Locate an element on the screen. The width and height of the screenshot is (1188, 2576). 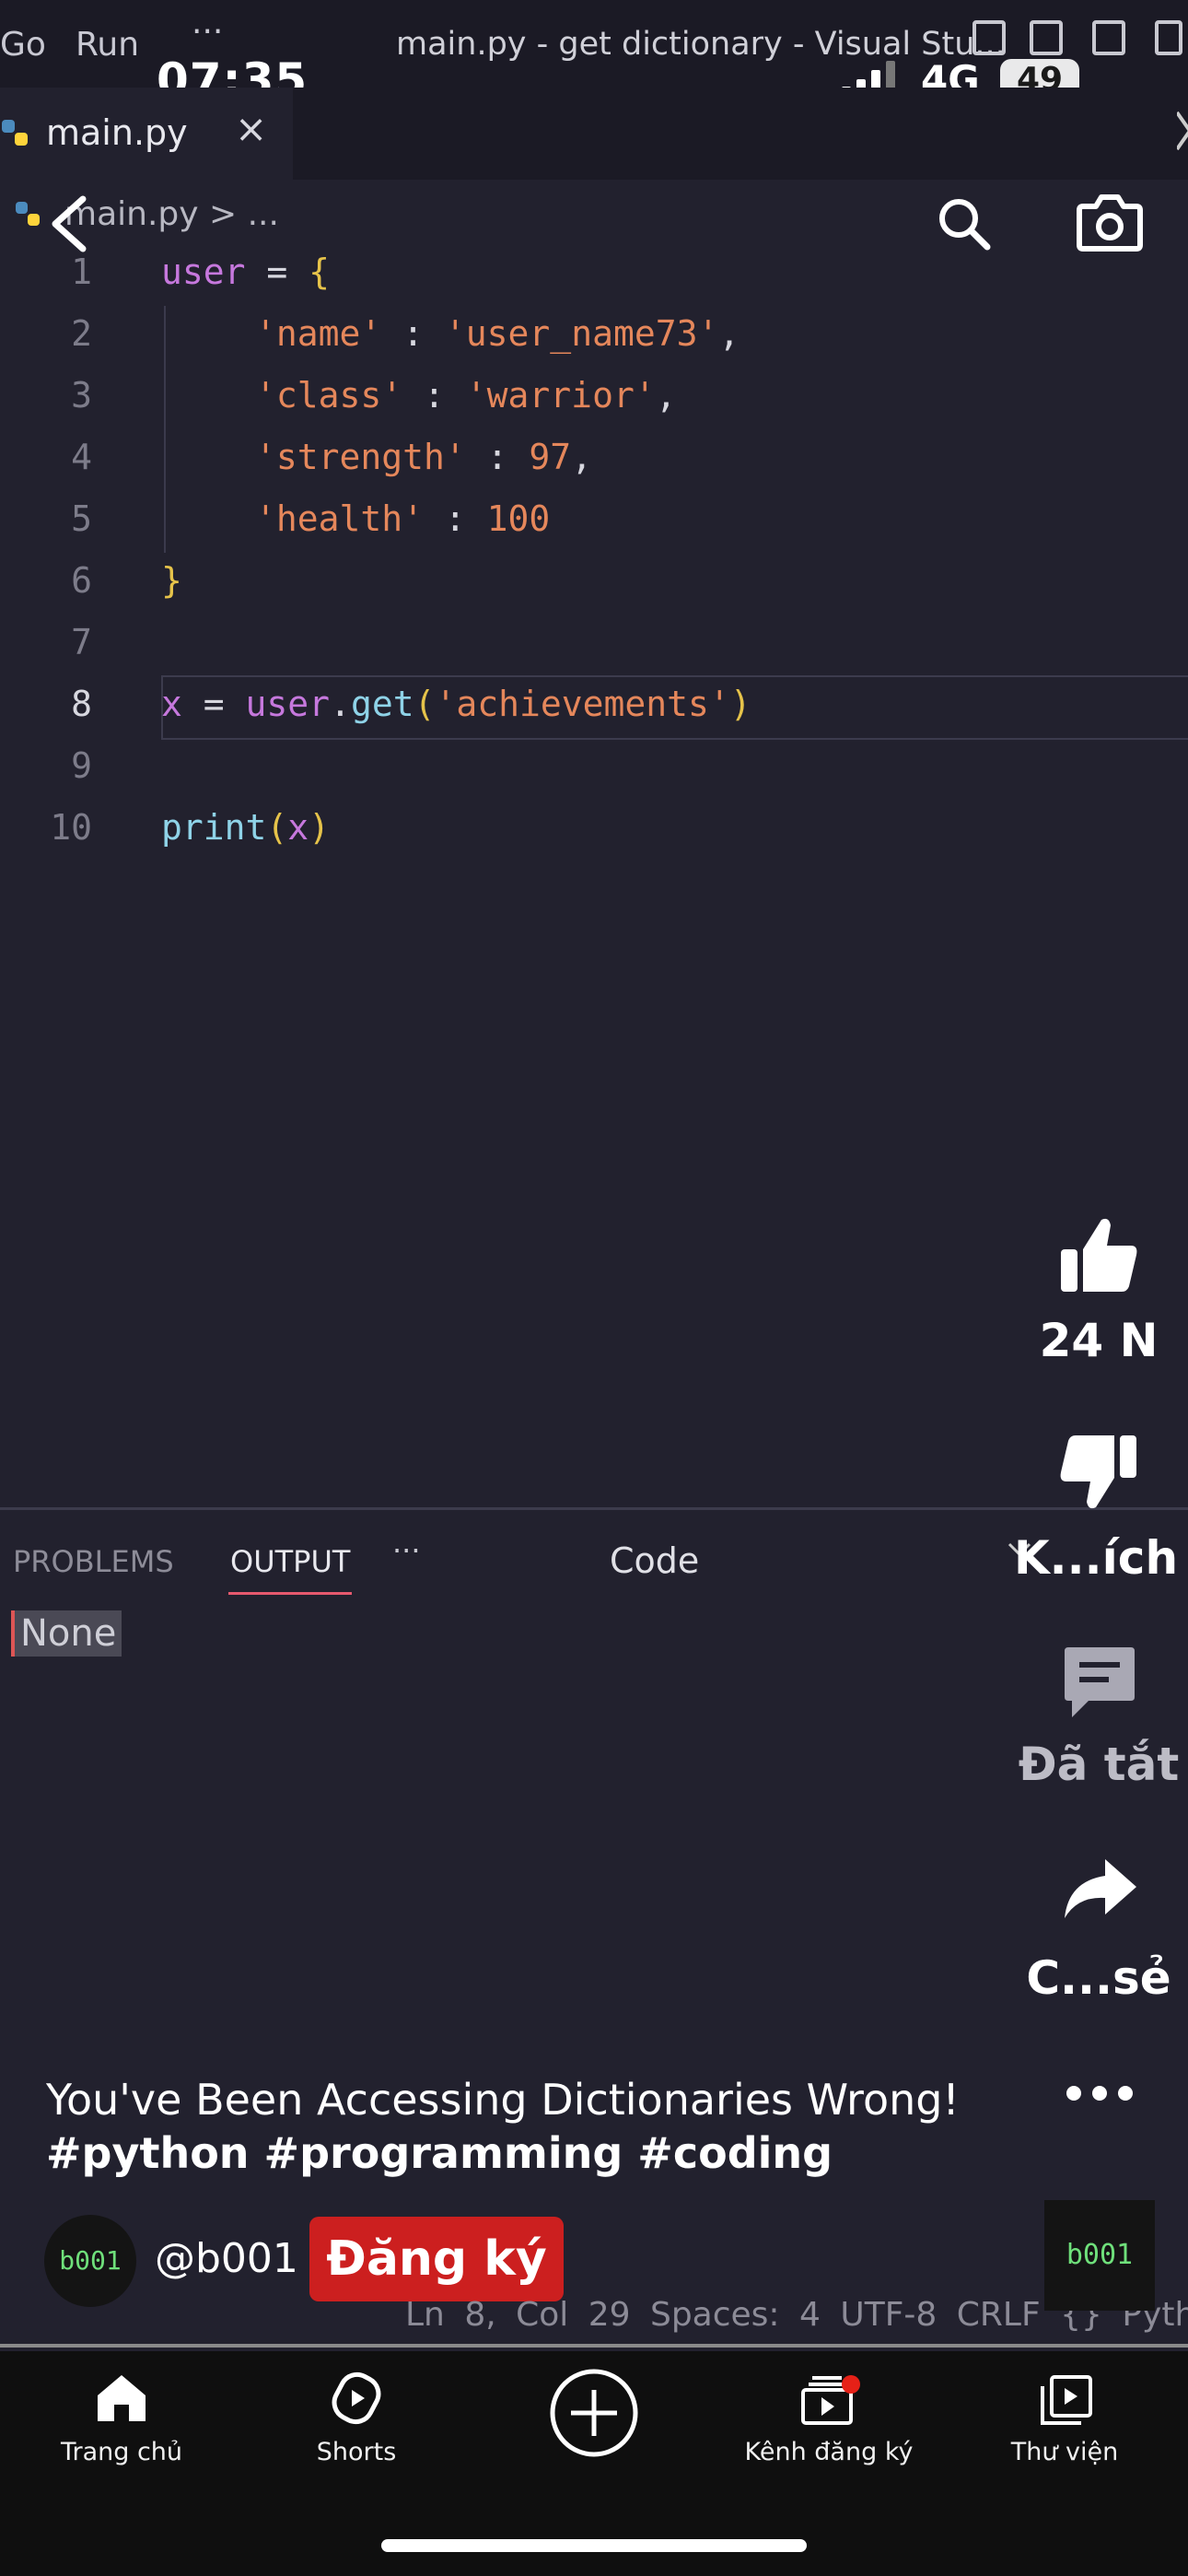
code-token: 'user_name73' is located at coordinates (581, 333).